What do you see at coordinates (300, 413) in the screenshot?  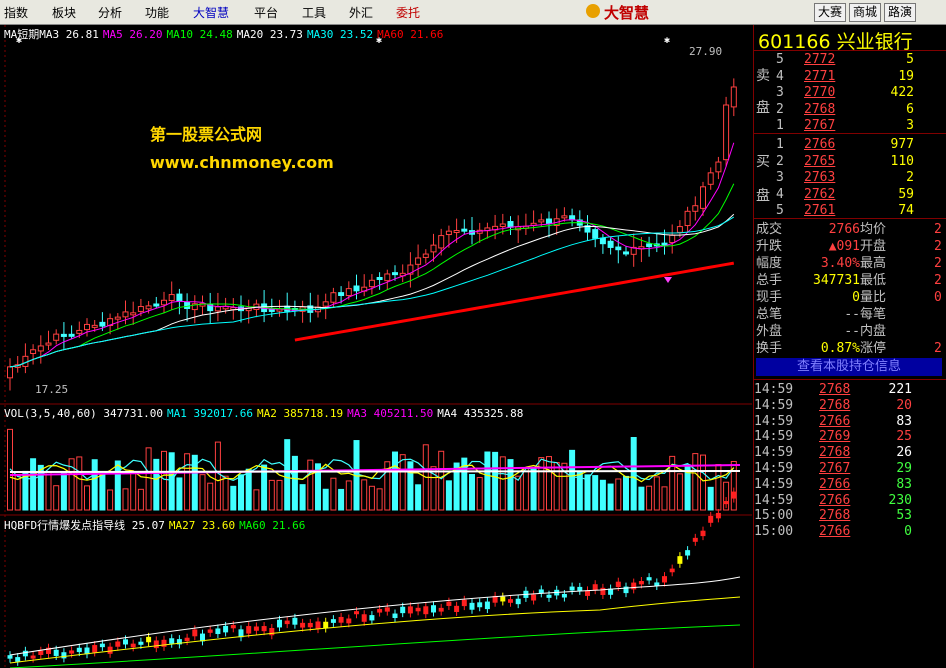 I see `legend-vol-ma2: MA2 385718.19` at bounding box center [300, 413].